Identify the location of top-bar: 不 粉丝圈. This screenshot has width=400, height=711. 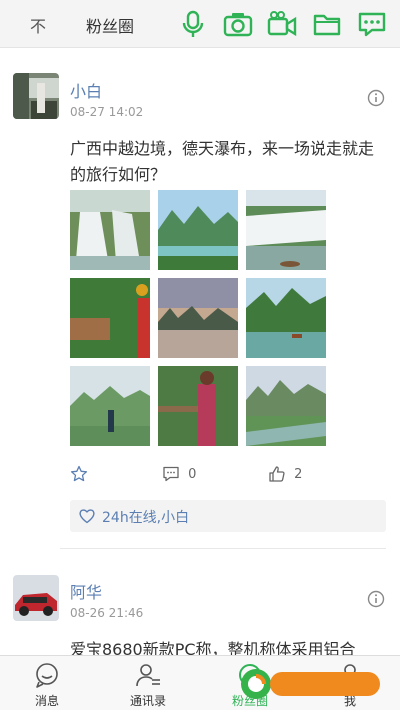
(200, 24).